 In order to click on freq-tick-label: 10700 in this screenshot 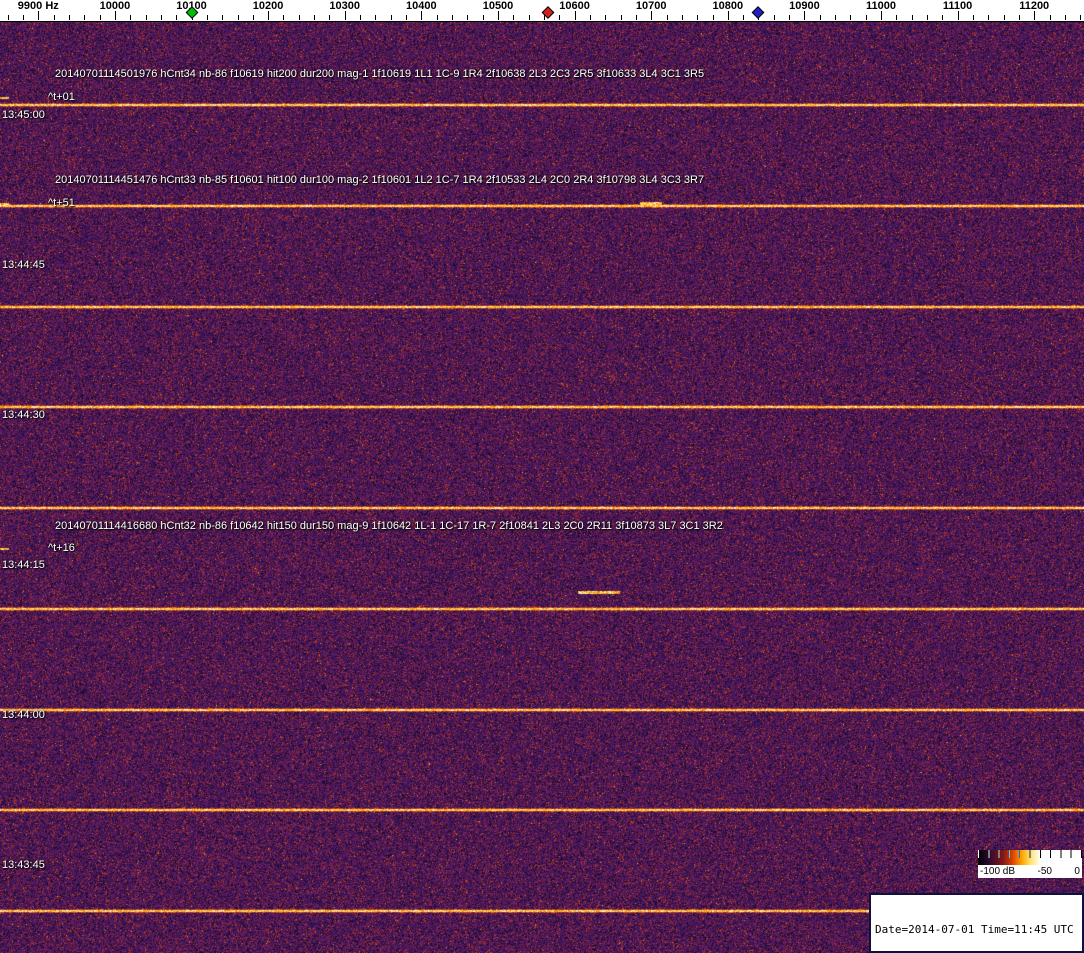, I will do `click(651, 6)`.